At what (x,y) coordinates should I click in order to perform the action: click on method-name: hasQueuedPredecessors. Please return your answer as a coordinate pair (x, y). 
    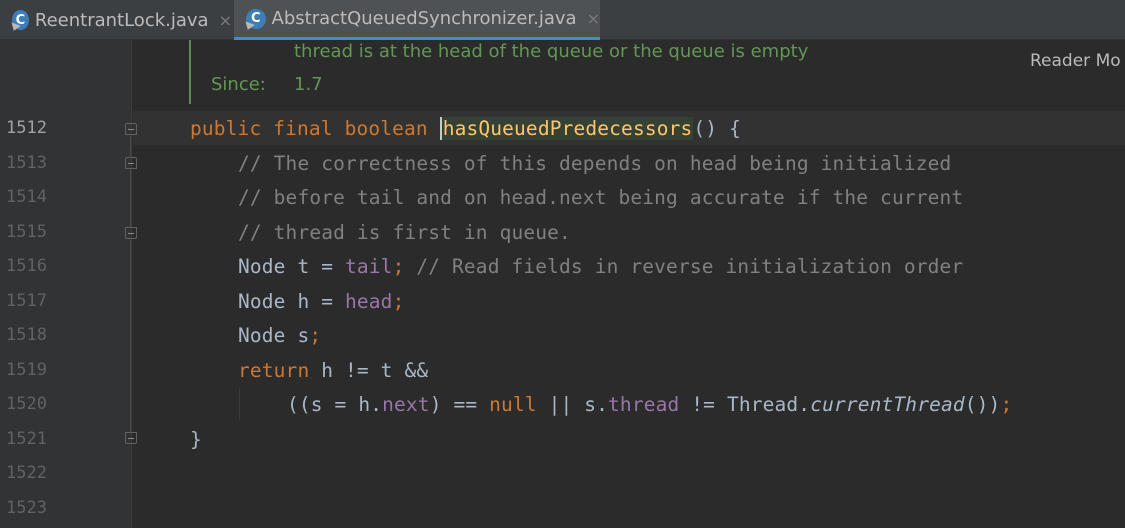
    Looking at the image, I should click on (566, 128).